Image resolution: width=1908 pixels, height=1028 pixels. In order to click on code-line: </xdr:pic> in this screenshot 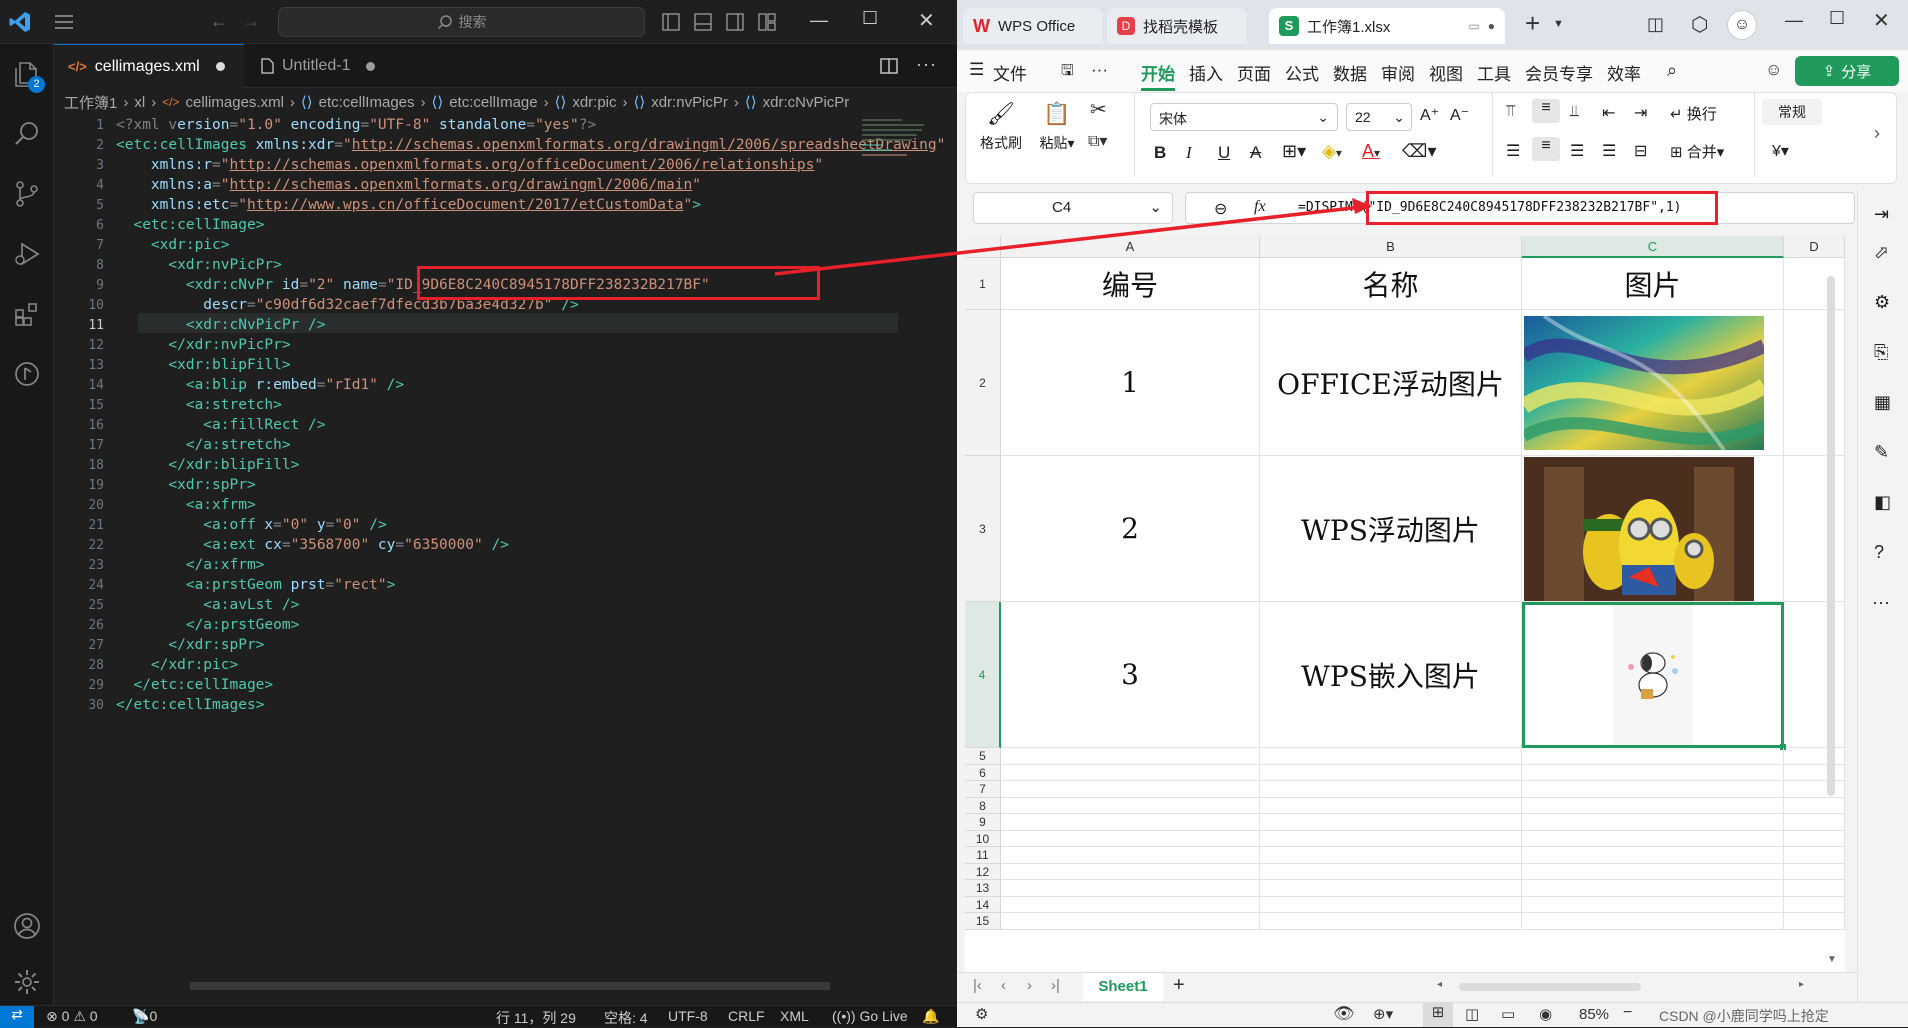, I will do `click(177, 665)`.